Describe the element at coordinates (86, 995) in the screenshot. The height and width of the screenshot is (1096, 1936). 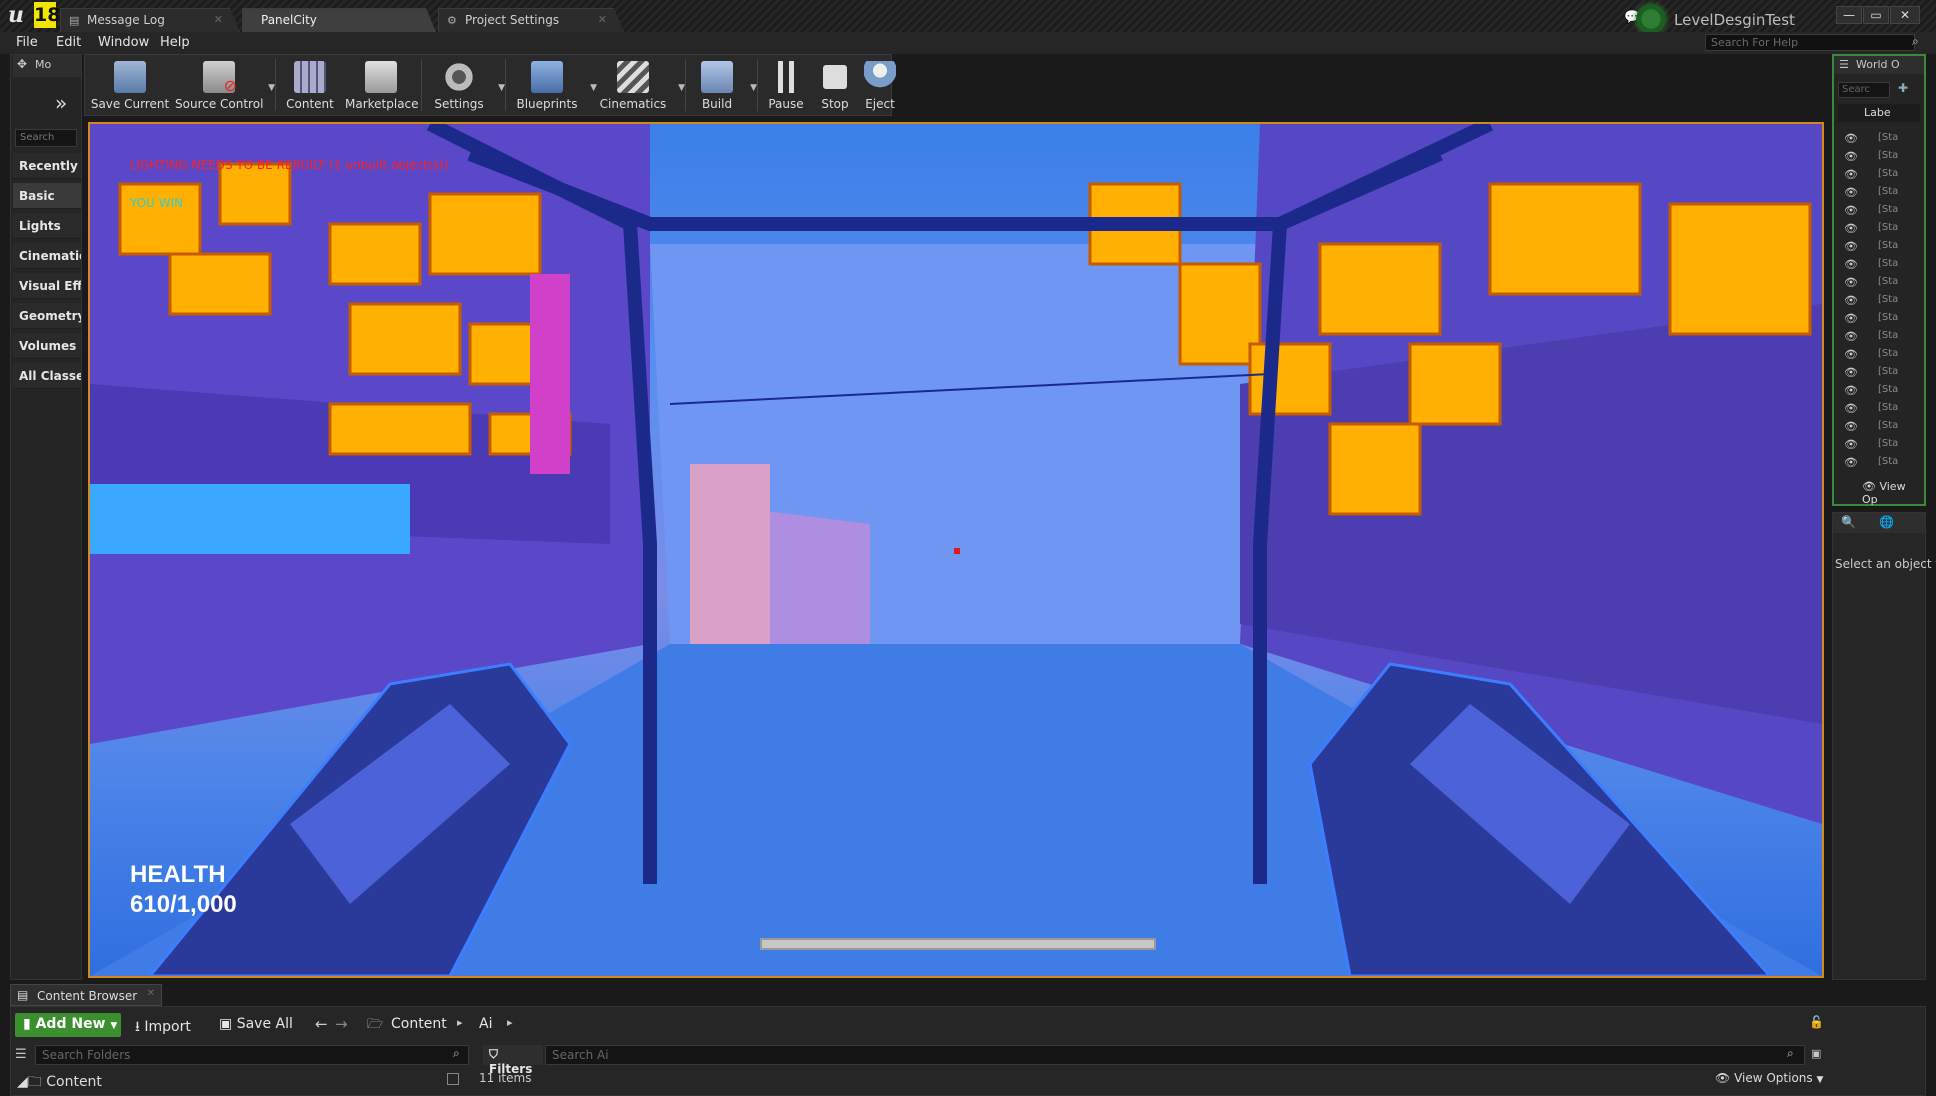
I see `tab-content-browser: ▤ Content Browser ✕` at that location.